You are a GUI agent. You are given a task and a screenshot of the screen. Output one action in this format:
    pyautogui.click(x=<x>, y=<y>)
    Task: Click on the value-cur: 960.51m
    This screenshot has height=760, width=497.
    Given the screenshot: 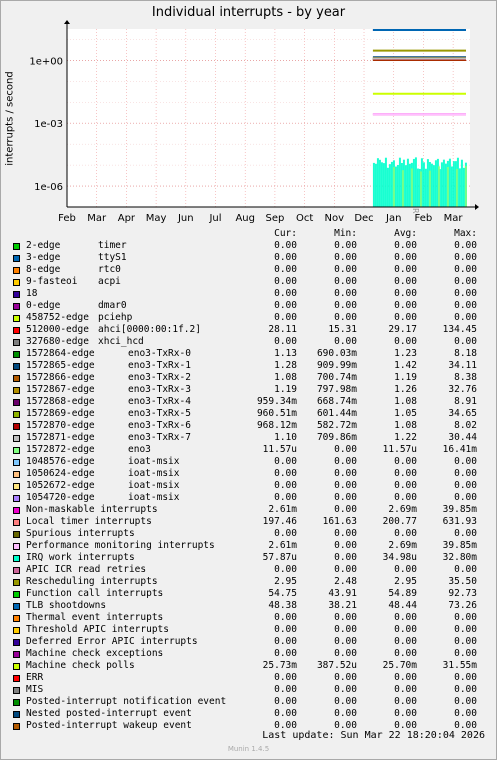 What is the action you would take?
    pyautogui.click(x=276, y=413)
    